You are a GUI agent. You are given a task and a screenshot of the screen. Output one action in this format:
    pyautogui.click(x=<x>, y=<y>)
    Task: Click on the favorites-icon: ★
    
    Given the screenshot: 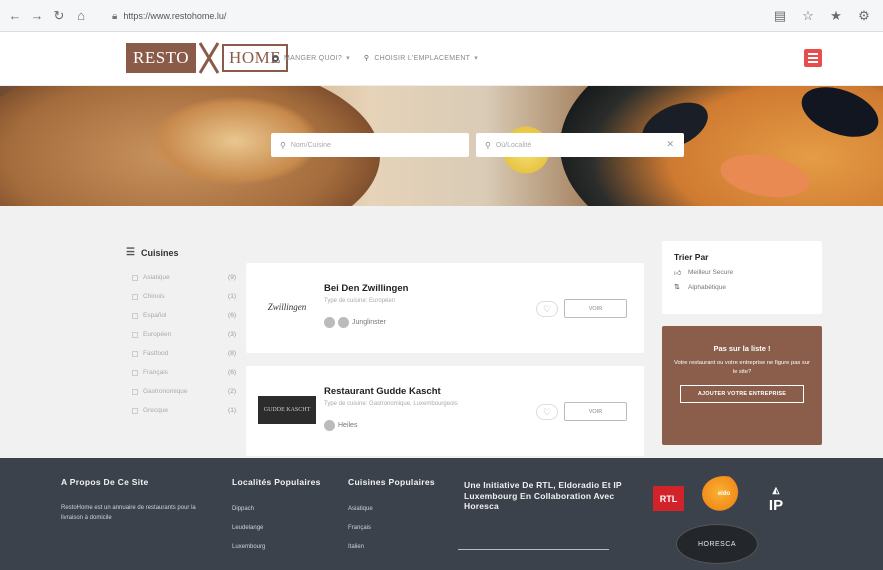 What is the action you would take?
    pyautogui.click(x=836, y=16)
    